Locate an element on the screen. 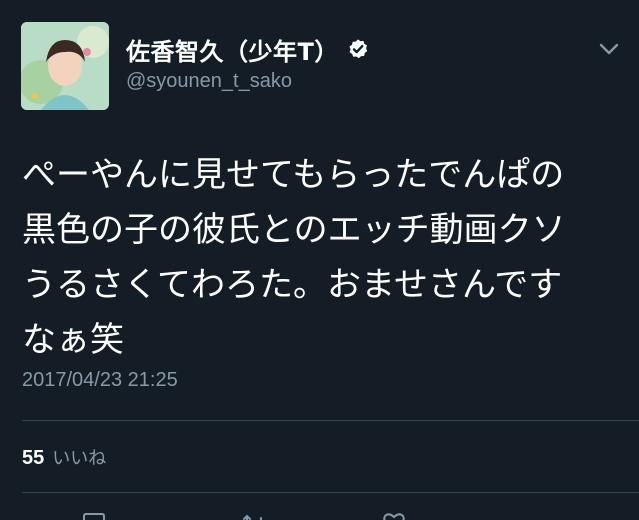 Image resolution: width=639 pixels, height=520 pixels. reply-icon is located at coordinates (94, 516).